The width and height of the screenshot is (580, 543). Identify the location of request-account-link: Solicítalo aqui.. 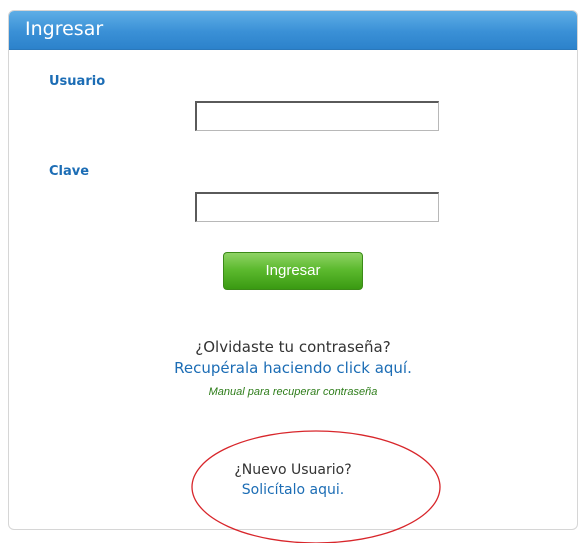
(293, 490).